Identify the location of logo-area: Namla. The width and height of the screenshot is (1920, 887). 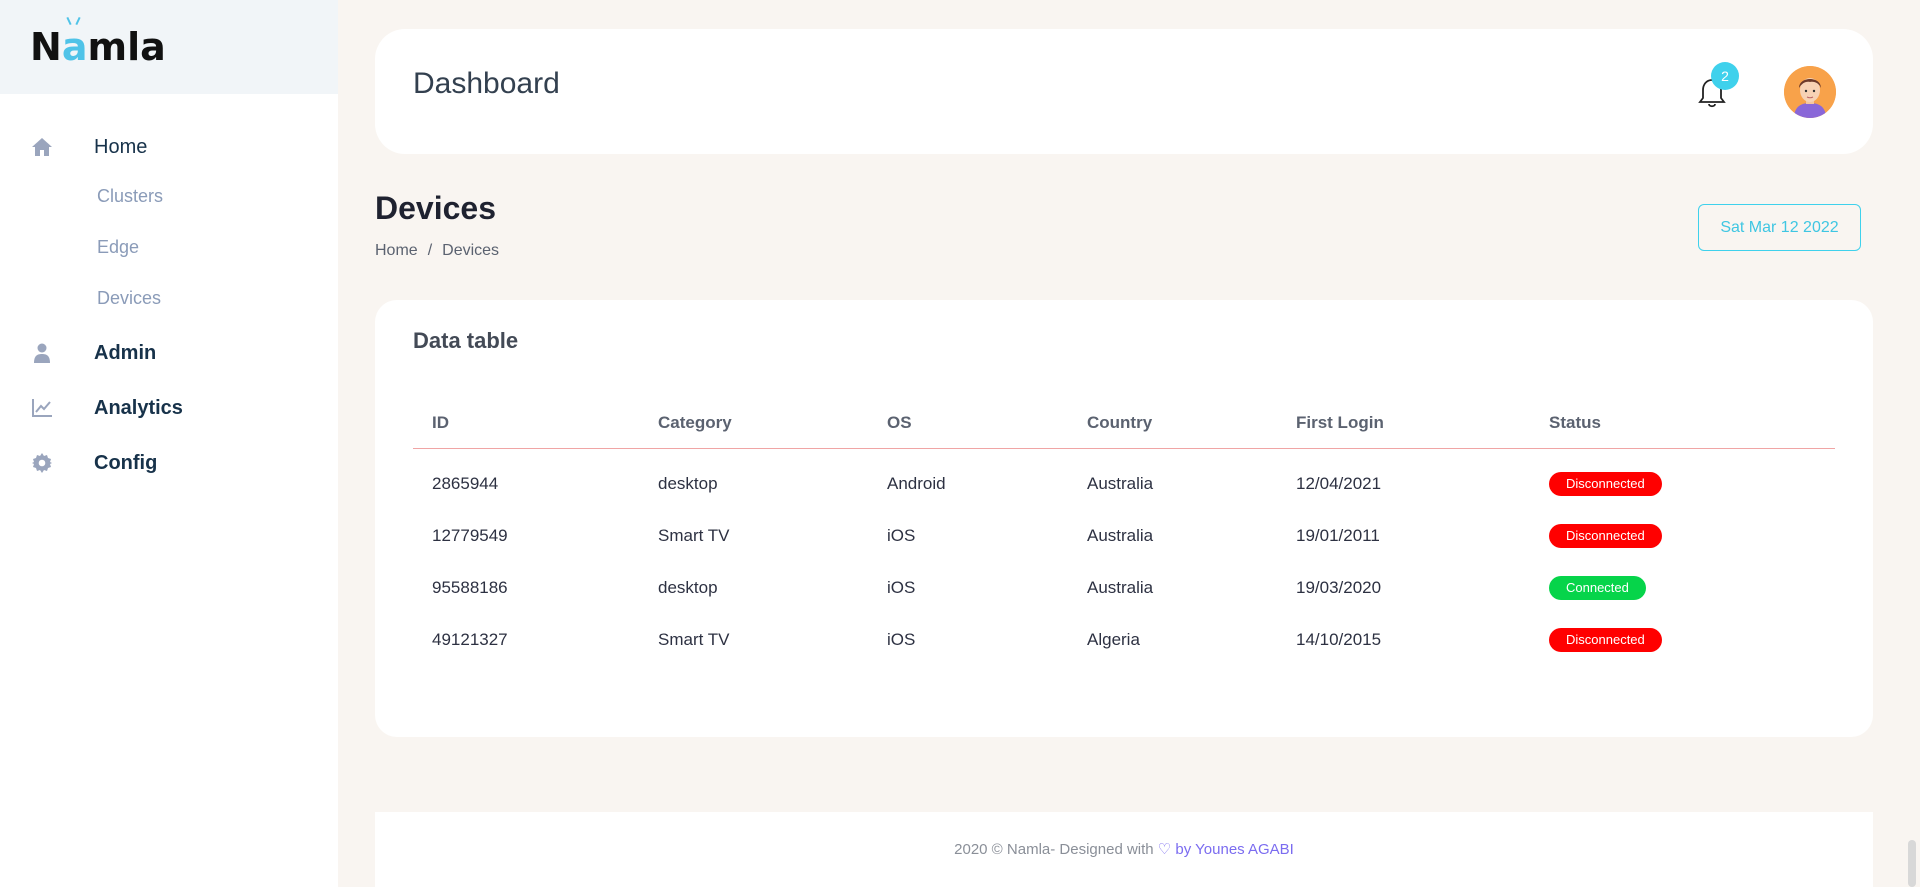
(169, 47).